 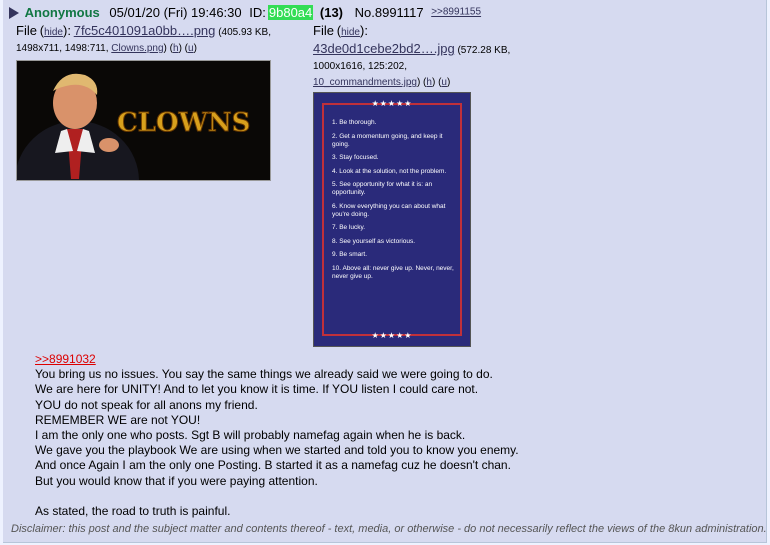 What do you see at coordinates (374, 241) in the screenshot?
I see `commandment-item: 8. See yourself as victorious.` at bounding box center [374, 241].